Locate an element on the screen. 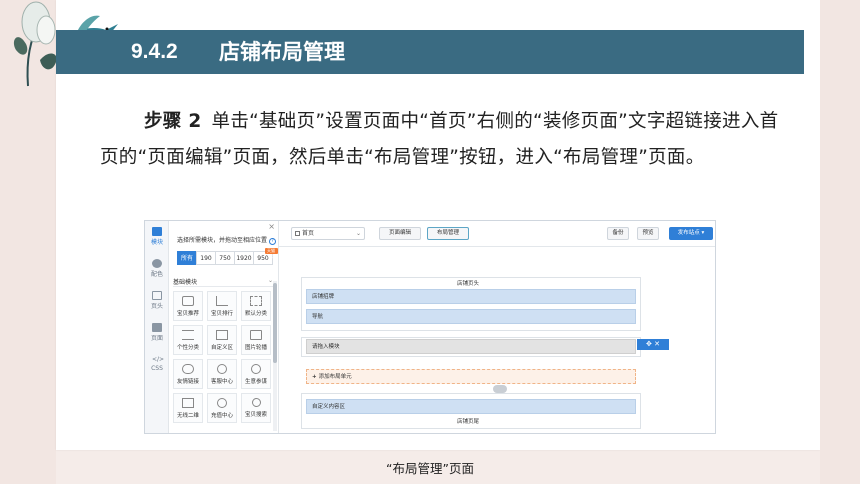 This screenshot has height=484, width=860. size-tab-all: 所有 is located at coordinates (187, 258).